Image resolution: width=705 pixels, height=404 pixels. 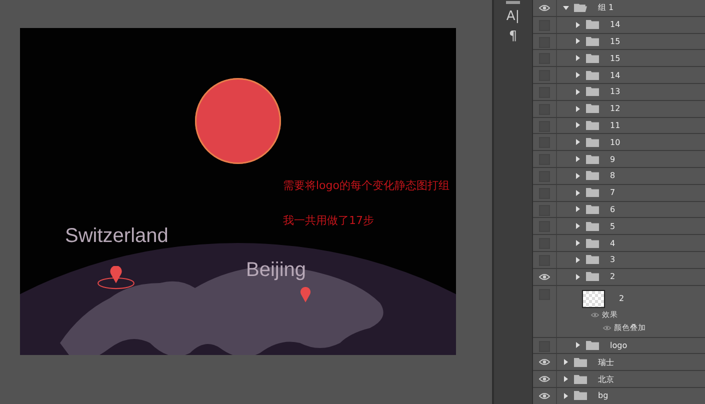 I want to click on layer-thumbnail, so click(x=593, y=299).